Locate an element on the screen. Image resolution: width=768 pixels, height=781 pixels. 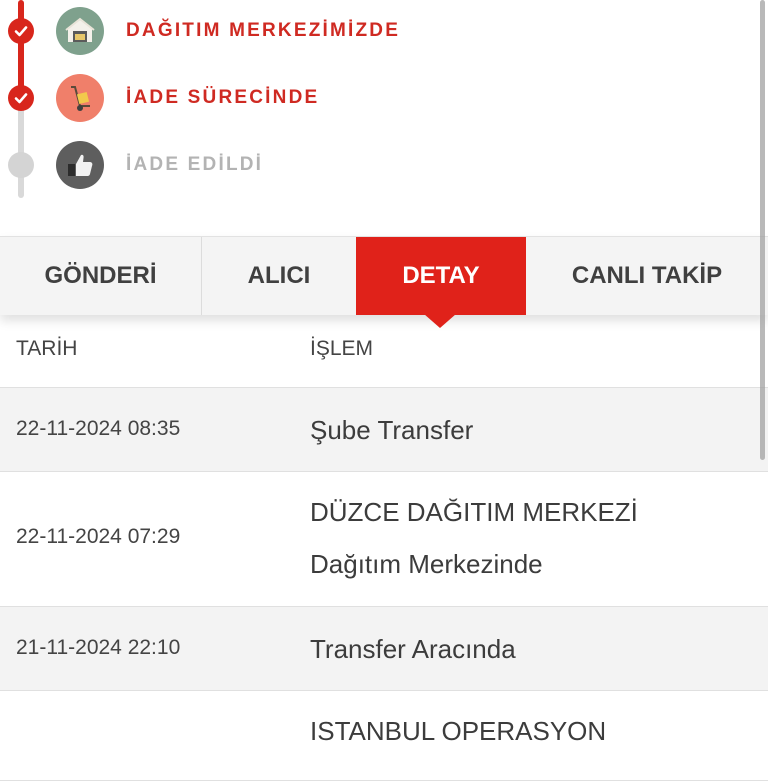
detail-tabs: GÖNDERİ ALICI DETAY CANLI TAKİP is located at coordinates (384, 275).